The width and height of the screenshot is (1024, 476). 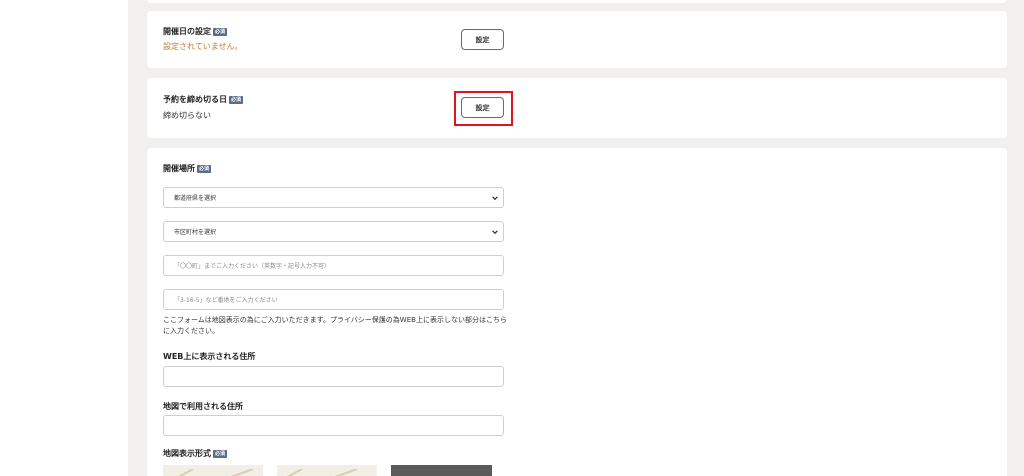 What do you see at coordinates (187, 115) in the screenshot?
I see `deadline-status: 締め切らない` at bounding box center [187, 115].